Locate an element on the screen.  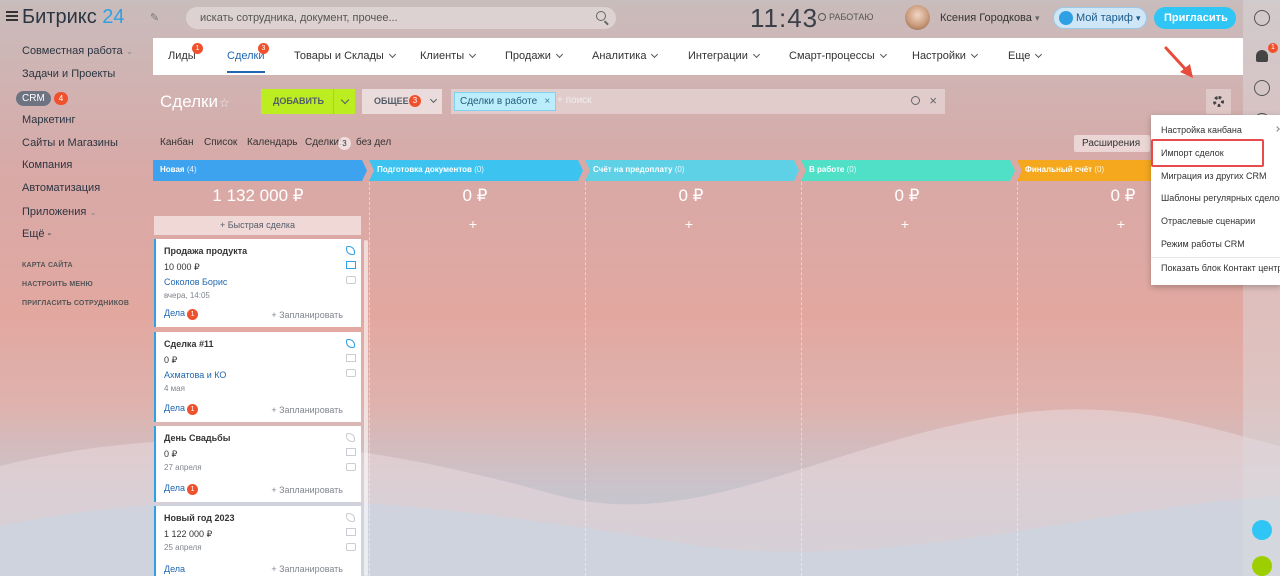
tab-sales: Продажи is located at coordinates (534, 56).